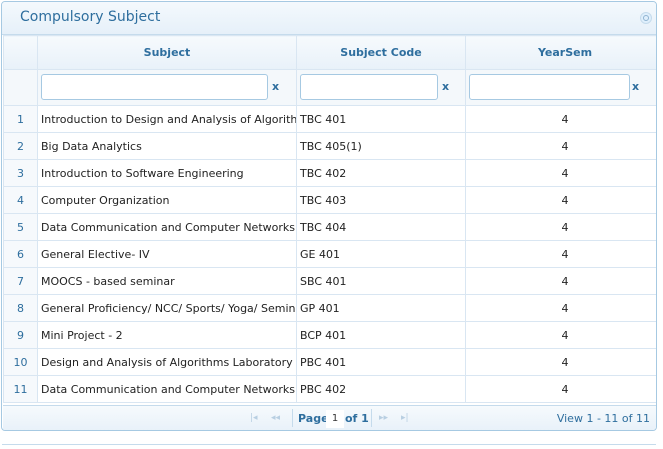 Image resolution: width=663 pixels, height=449 pixels. Describe the element at coordinates (20, 173) in the screenshot. I see `row-number: 3` at that location.